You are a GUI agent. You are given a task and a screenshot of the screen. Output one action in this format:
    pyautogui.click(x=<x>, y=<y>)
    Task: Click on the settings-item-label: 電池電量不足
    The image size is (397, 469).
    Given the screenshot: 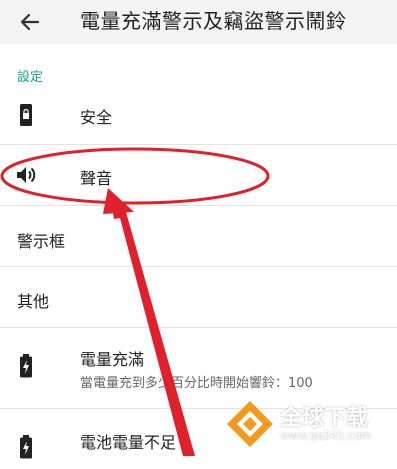 What is the action you would take?
    pyautogui.click(x=128, y=442)
    